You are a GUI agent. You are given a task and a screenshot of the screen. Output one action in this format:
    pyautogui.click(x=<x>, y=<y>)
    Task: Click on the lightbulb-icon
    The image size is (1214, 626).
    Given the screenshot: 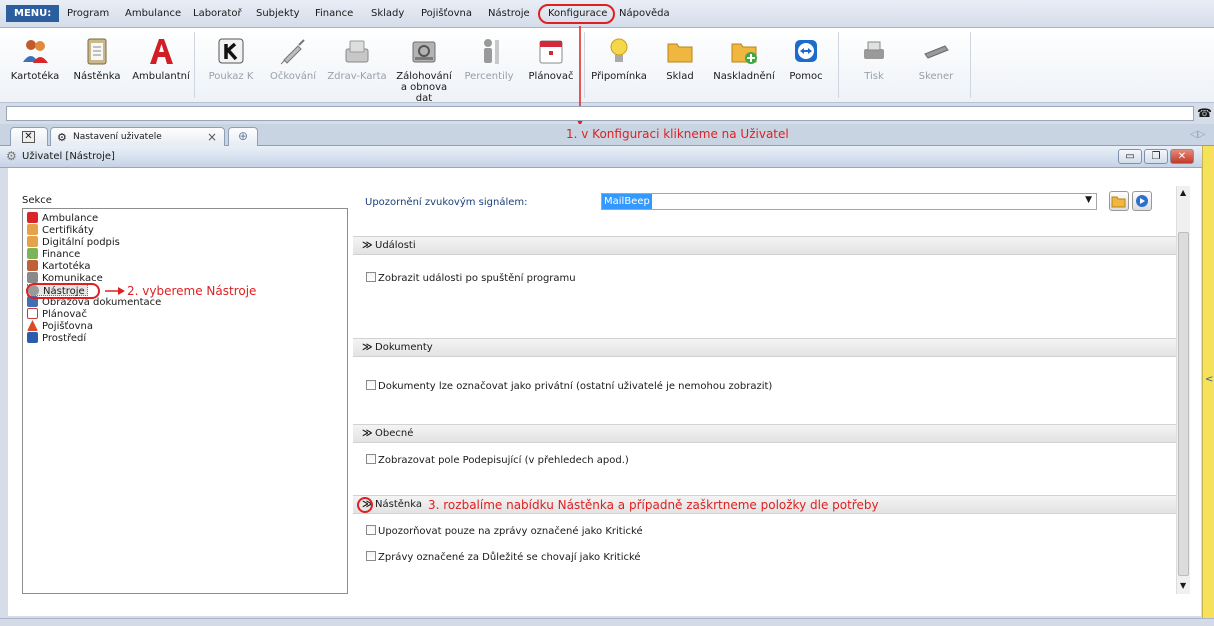 What is the action you would take?
    pyautogui.click(x=619, y=50)
    